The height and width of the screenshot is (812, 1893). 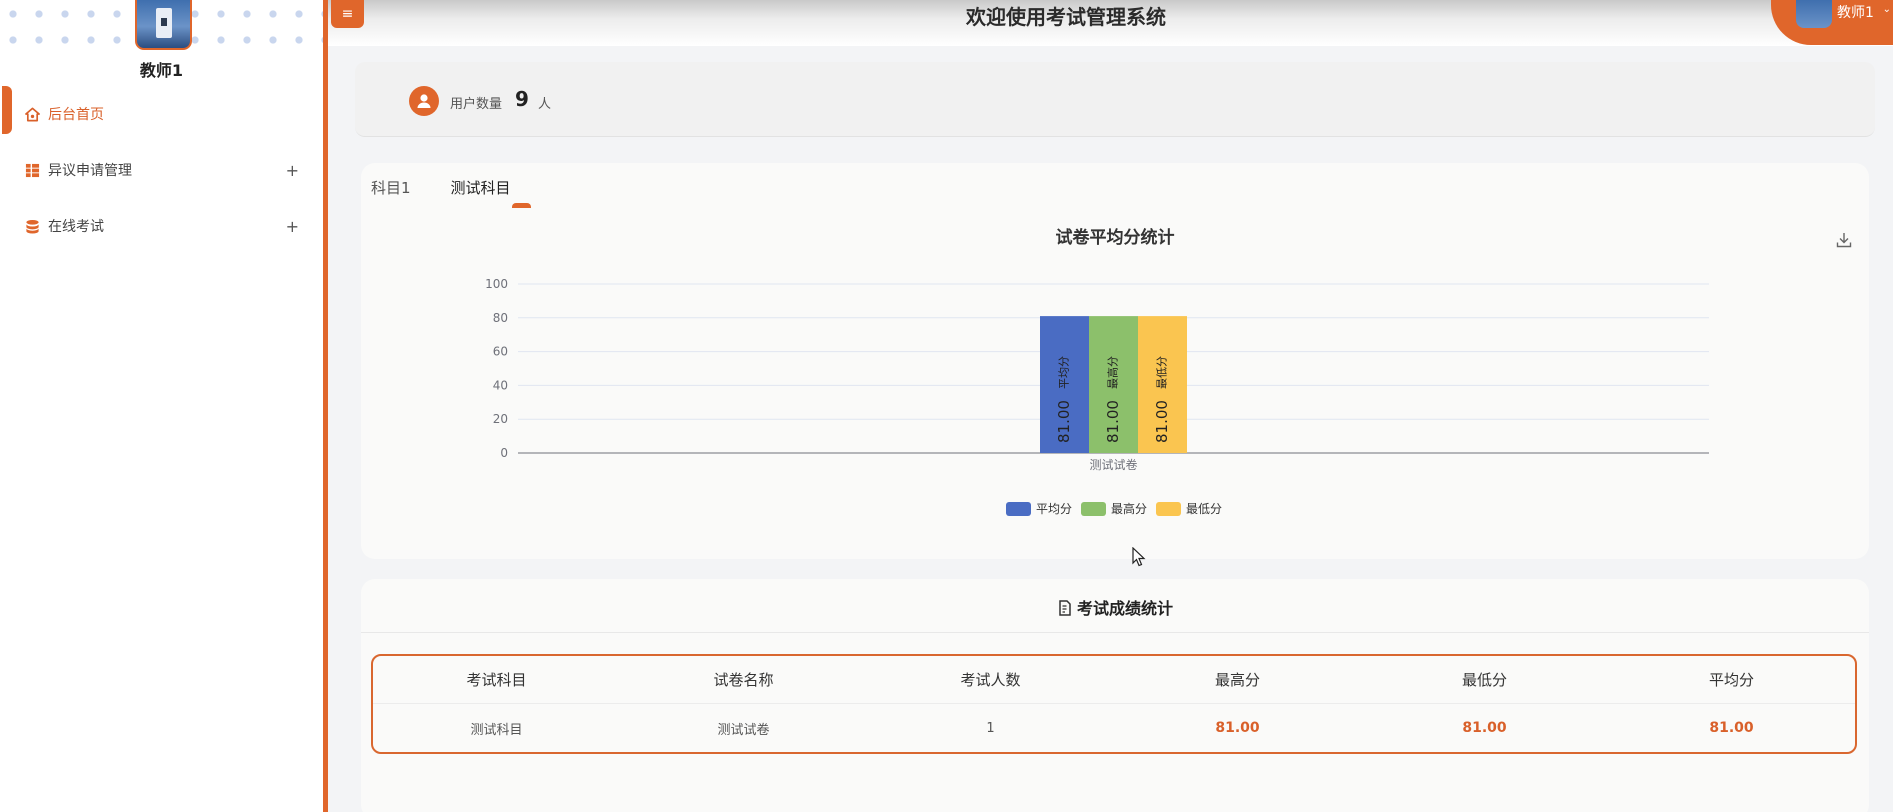 What do you see at coordinates (476, 104) in the screenshot?
I see `user-count-label: 用户数量` at bounding box center [476, 104].